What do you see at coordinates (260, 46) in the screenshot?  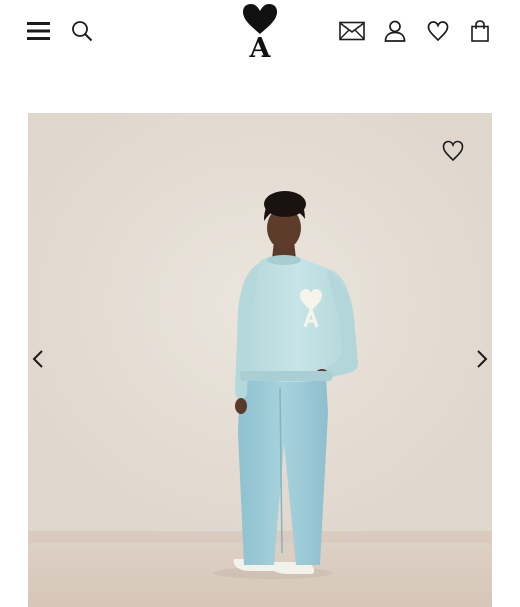 I see `logo-letter: A` at bounding box center [260, 46].